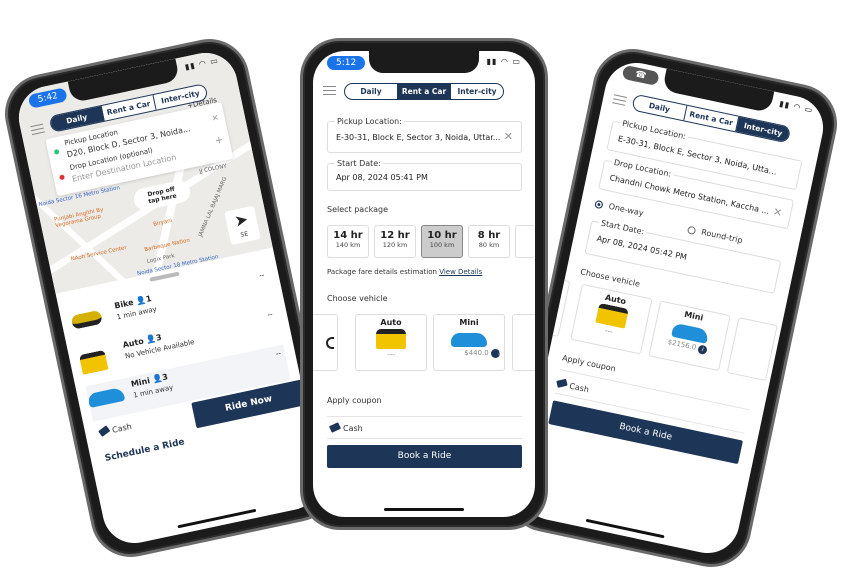 The image size is (850, 574). I want to click on choose-vehicle-heading: Choose vehicle, so click(357, 298).